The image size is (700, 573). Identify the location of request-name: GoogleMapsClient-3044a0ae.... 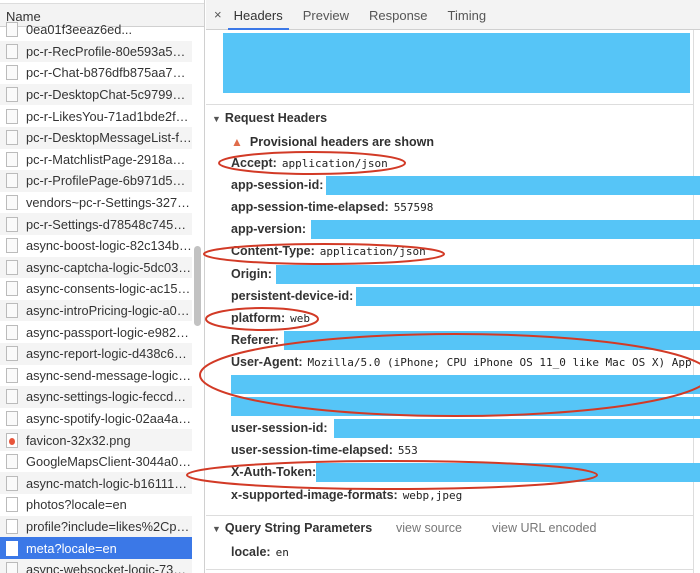
(109, 462).